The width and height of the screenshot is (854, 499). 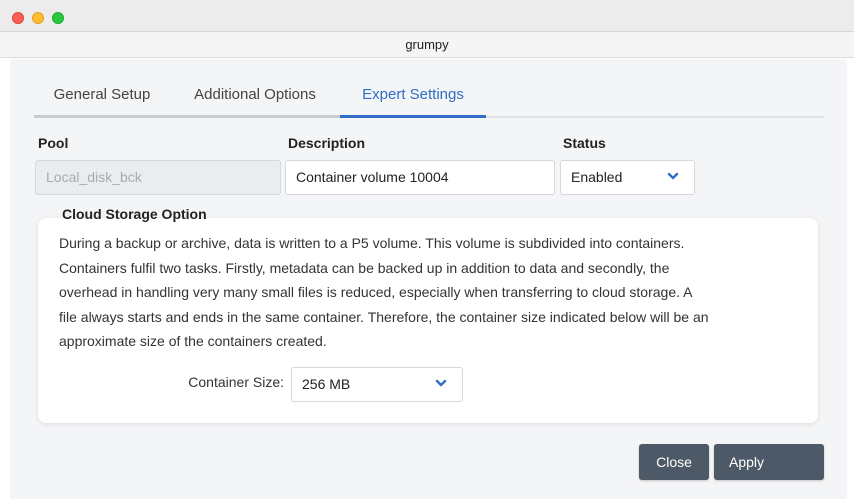 I want to click on container-size-label: Container Size:, so click(x=236, y=382).